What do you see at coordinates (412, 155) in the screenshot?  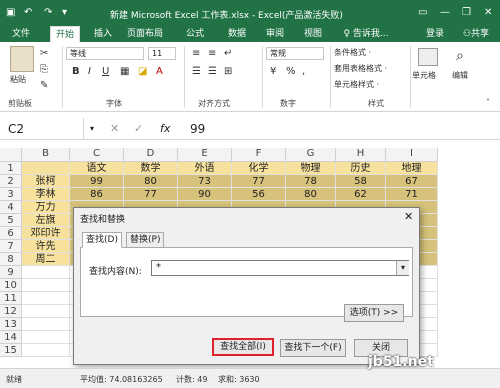 I see `column-header: I` at bounding box center [412, 155].